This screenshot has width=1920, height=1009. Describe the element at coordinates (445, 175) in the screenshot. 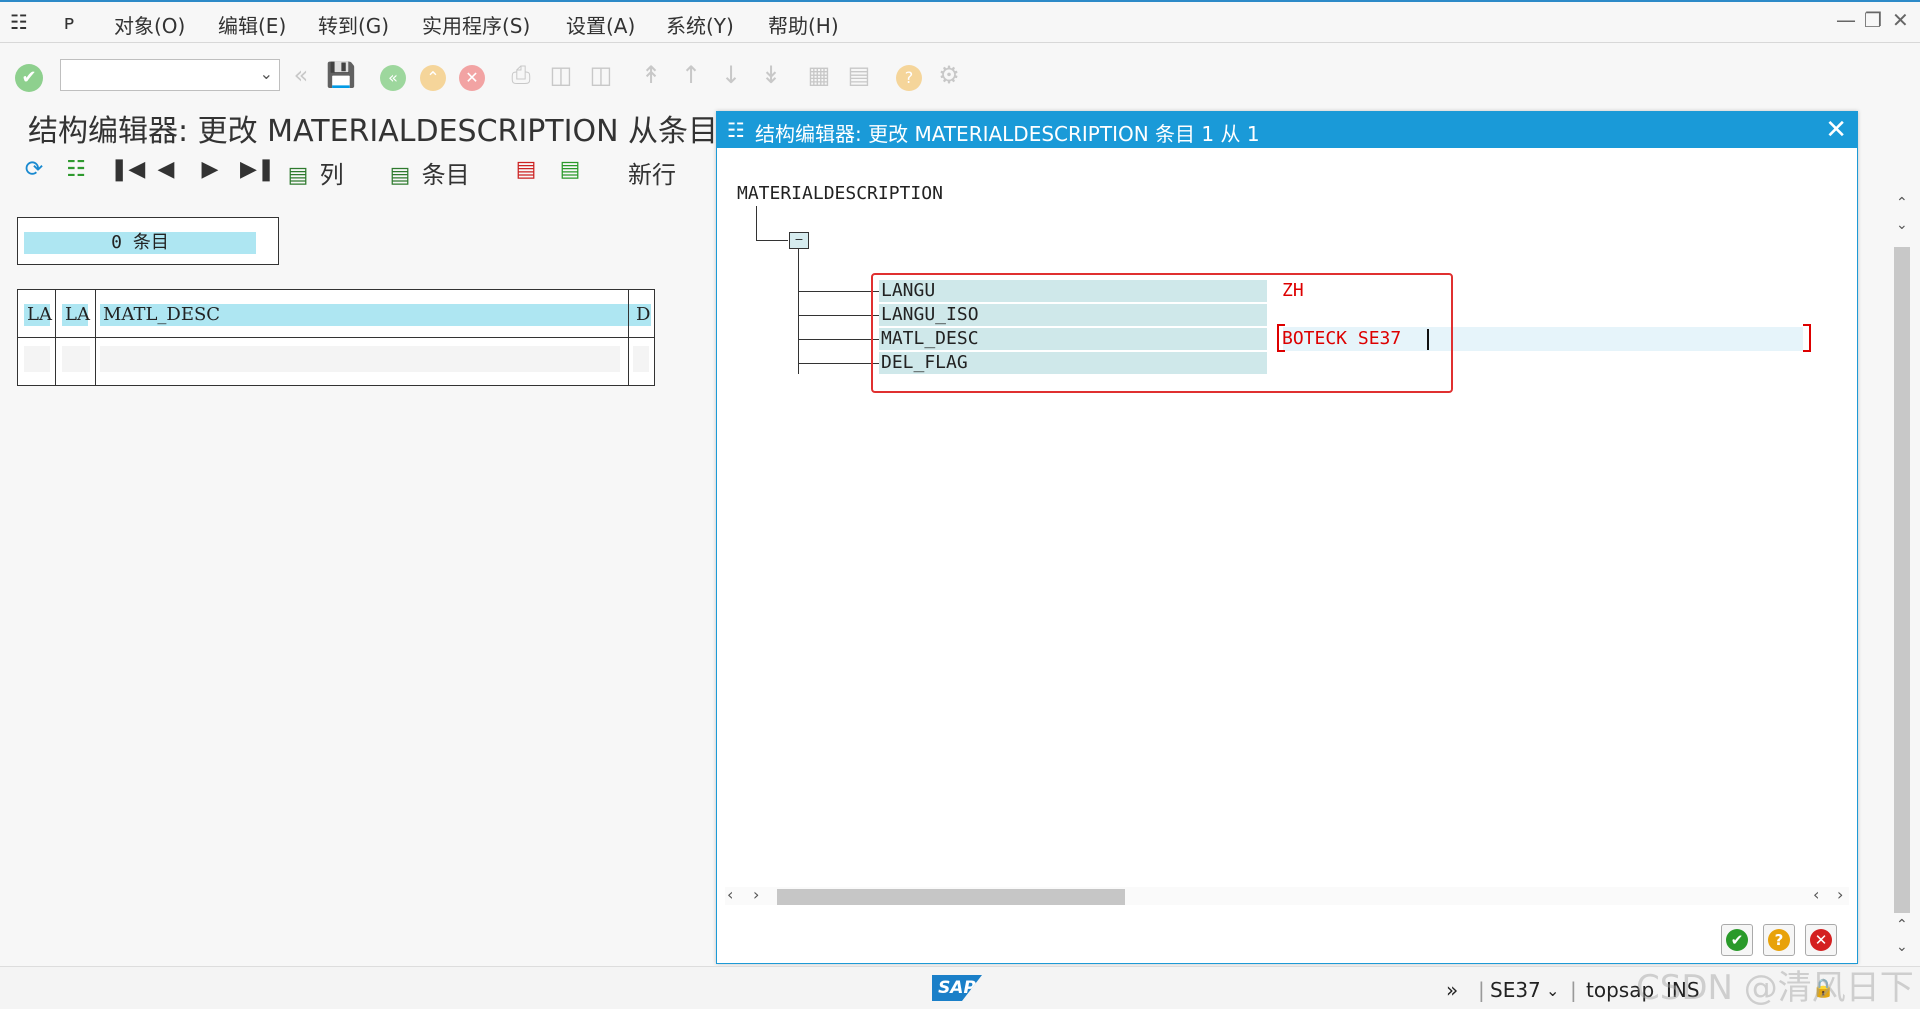

I see `entries-label: 条目` at that location.